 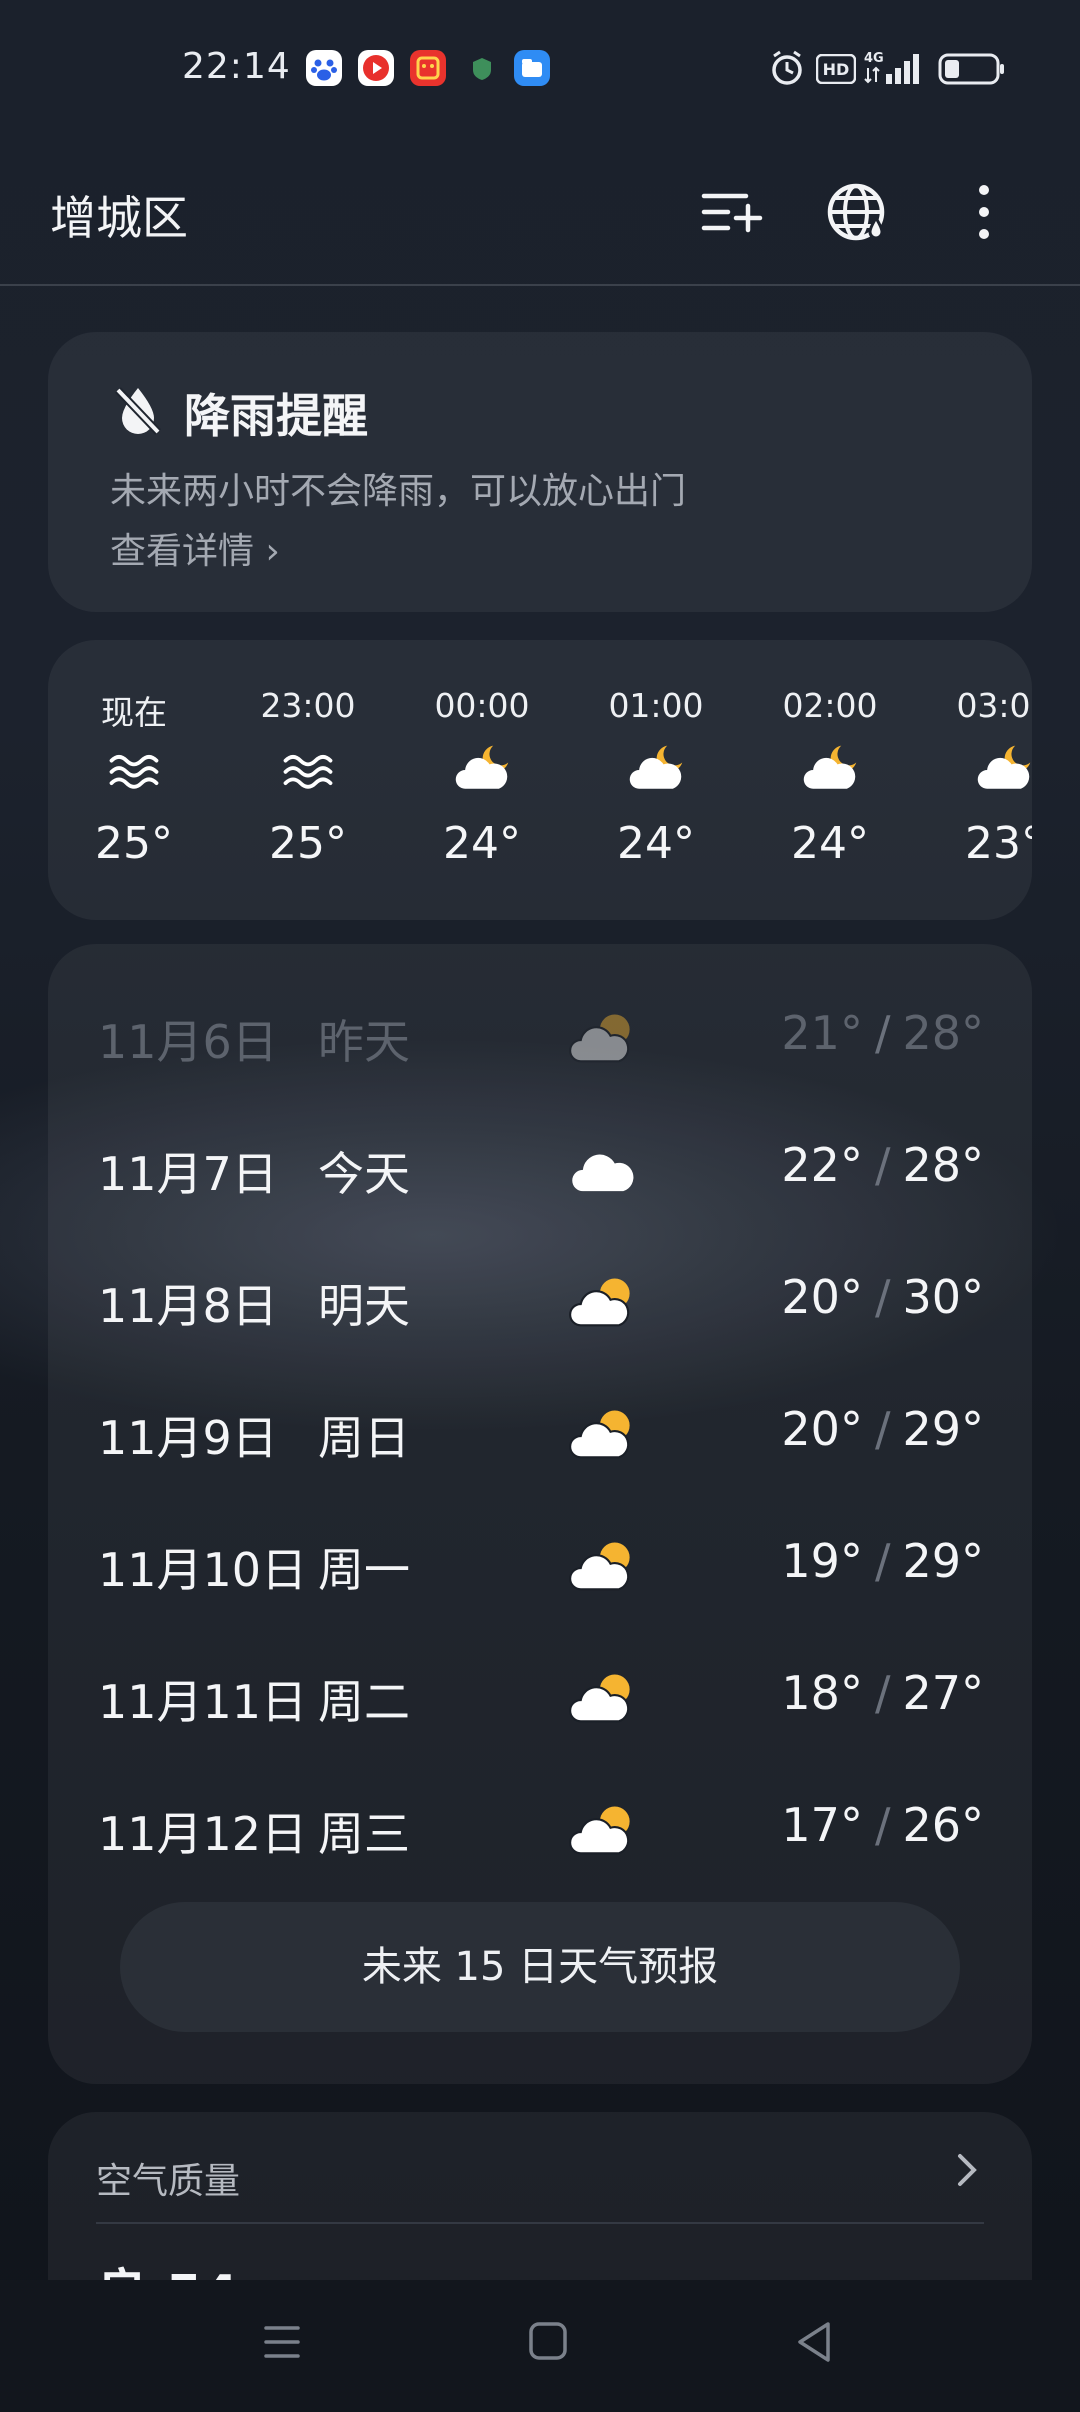 I want to click on daily-day-name: 周三, so click(x=364, y=1834).